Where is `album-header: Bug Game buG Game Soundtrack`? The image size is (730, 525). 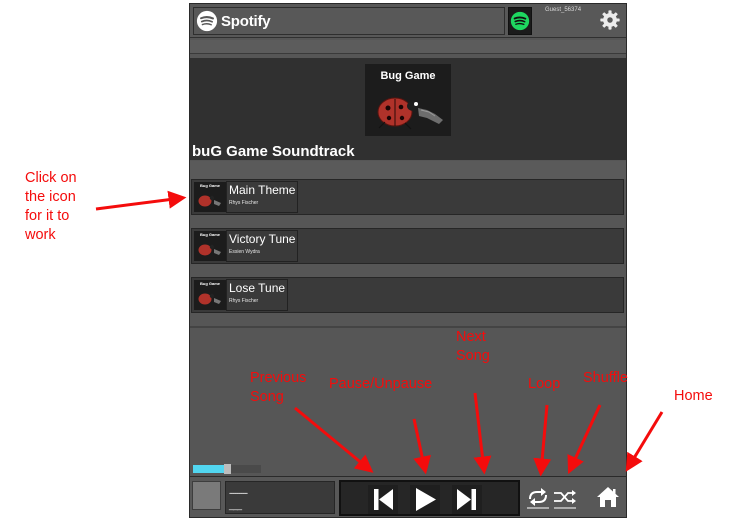
album-header: Bug Game buG Game Soundtrack is located at coordinates (408, 109).